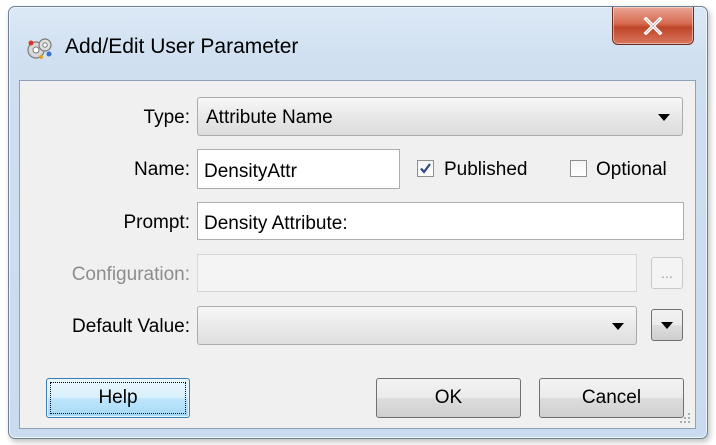  I want to click on published-checkbox, so click(425, 168).